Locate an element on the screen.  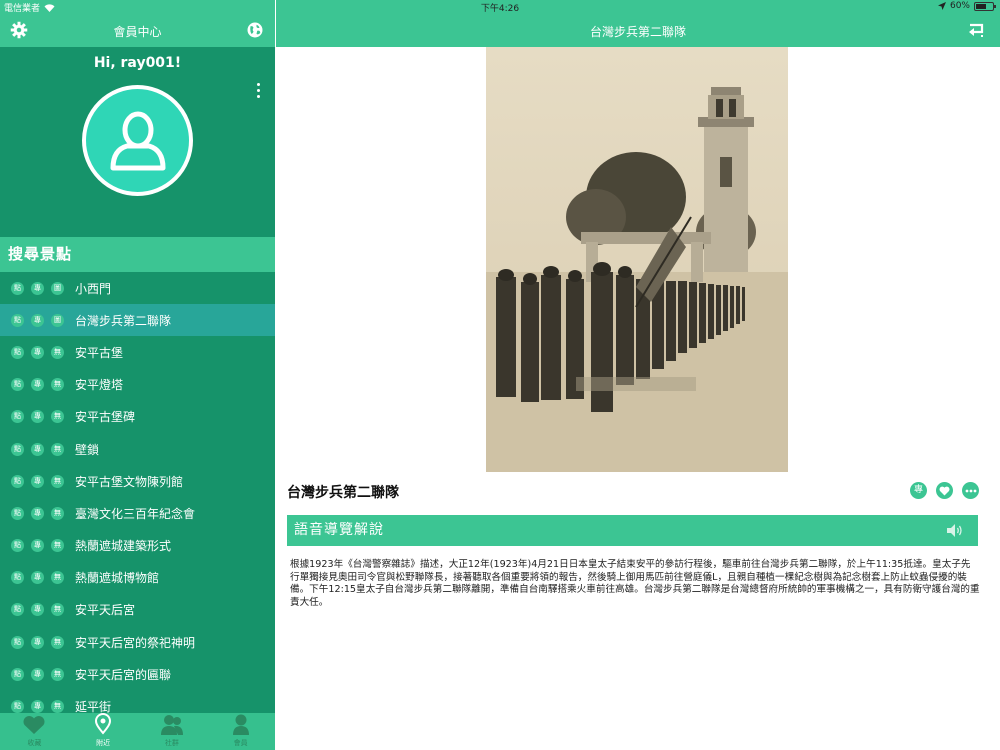
profile-area: Hi, ray001! is located at coordinates (137, 142).